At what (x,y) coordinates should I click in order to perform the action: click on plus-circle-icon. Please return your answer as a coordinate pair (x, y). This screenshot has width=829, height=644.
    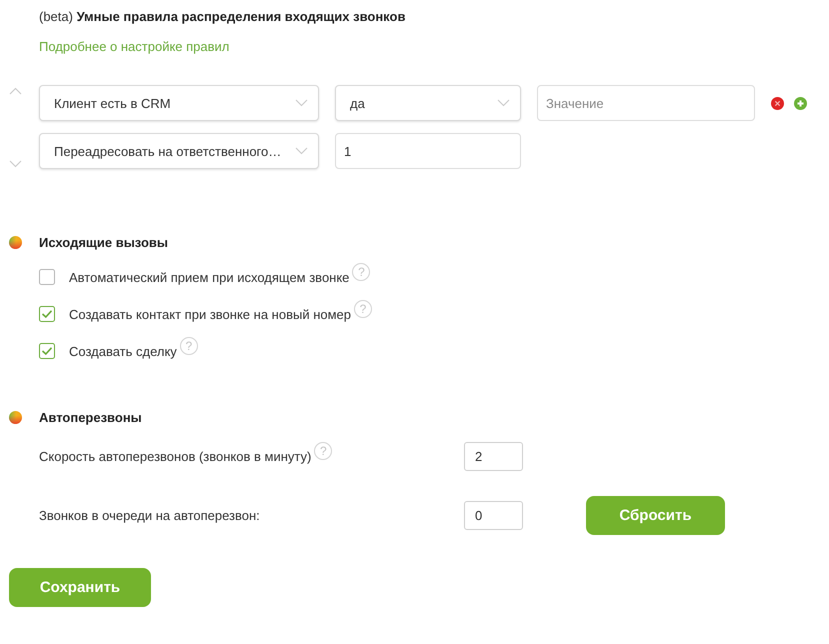
    Looking at the image, I should click on (800, 103).